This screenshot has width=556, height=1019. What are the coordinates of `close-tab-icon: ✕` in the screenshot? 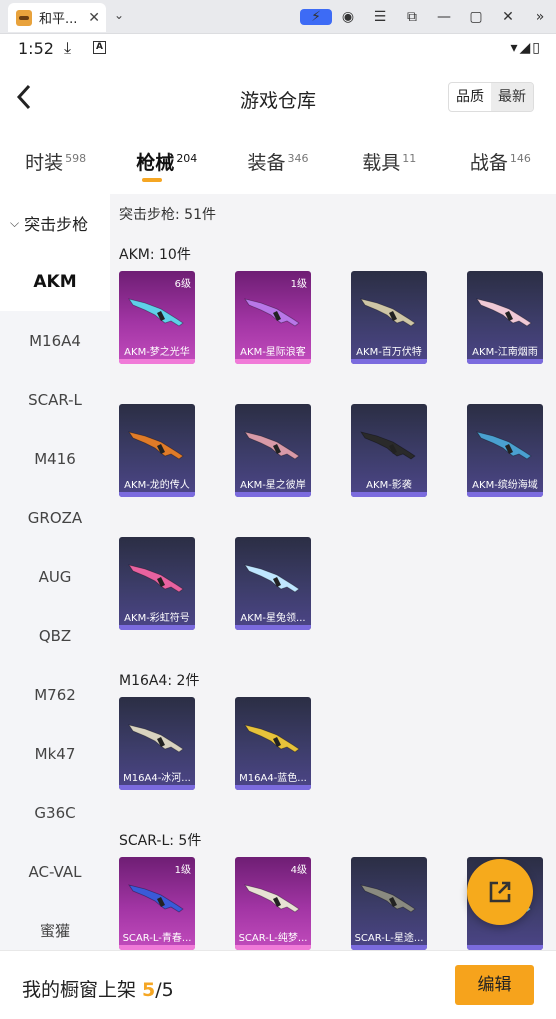 It's located at (94, 18).